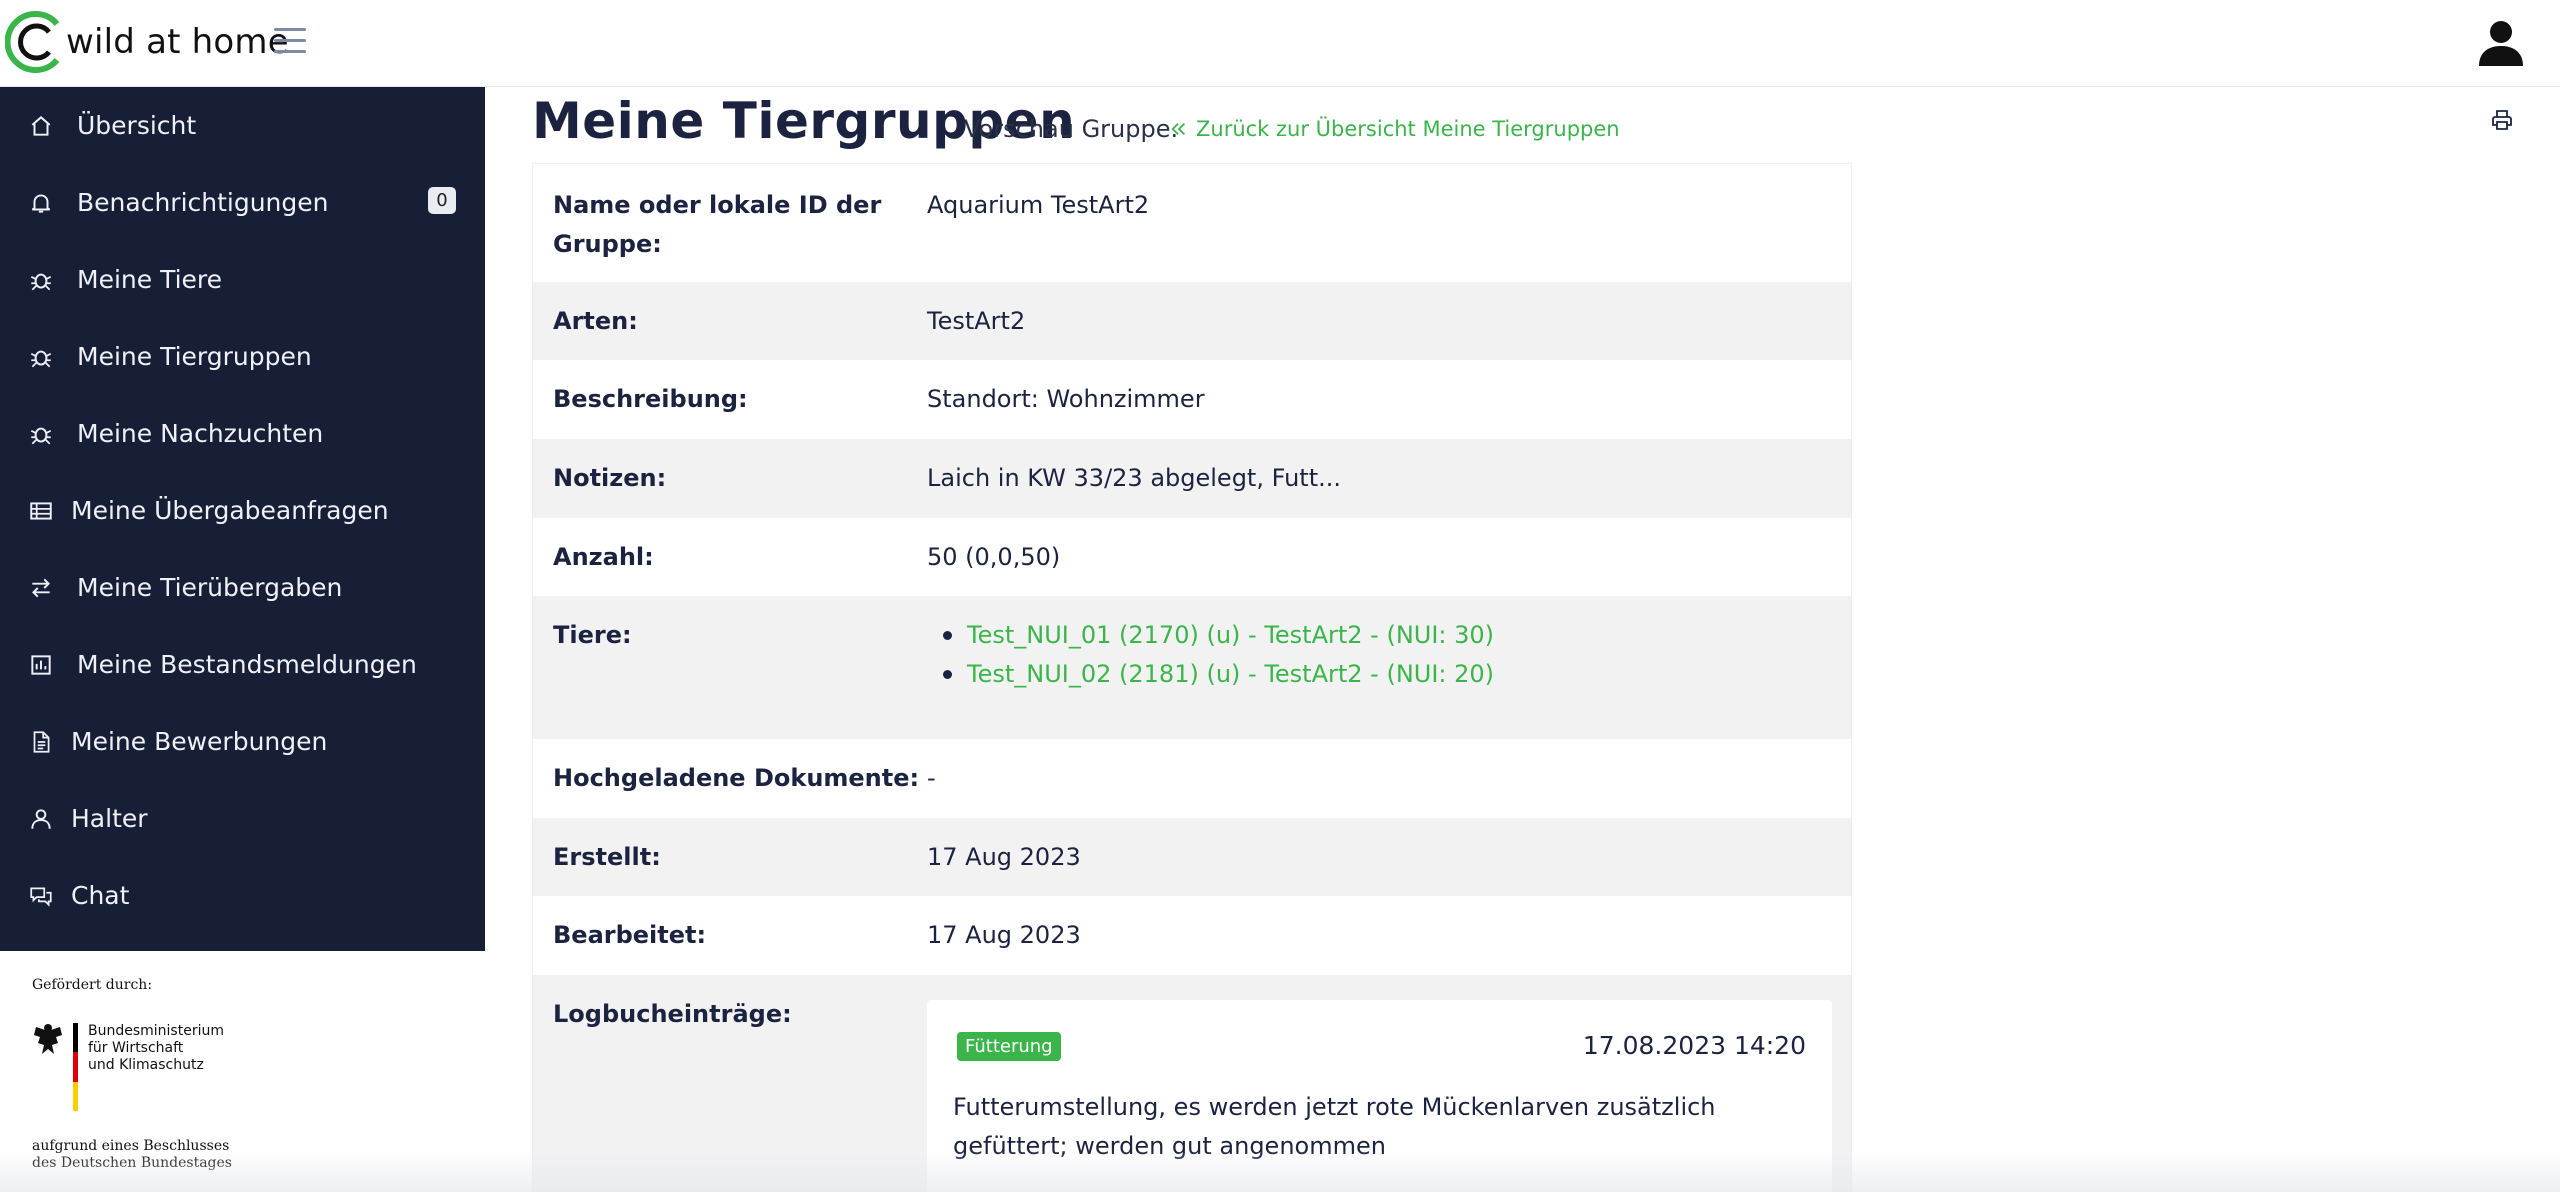 The width and height of the screenshot is (2560, 1192). I want to click on row-edited: Bearbeitet: 17 Aug 2023, so click(1192, 935).